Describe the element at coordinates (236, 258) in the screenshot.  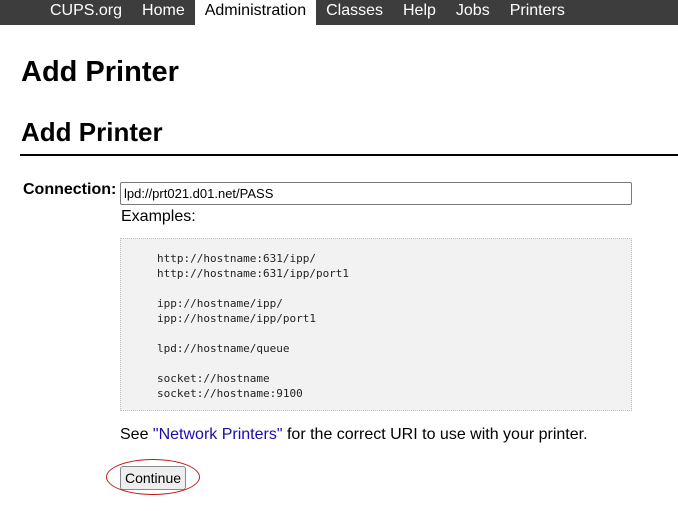
I see `example-uri: http://hostname:631/ipp/` at that location.